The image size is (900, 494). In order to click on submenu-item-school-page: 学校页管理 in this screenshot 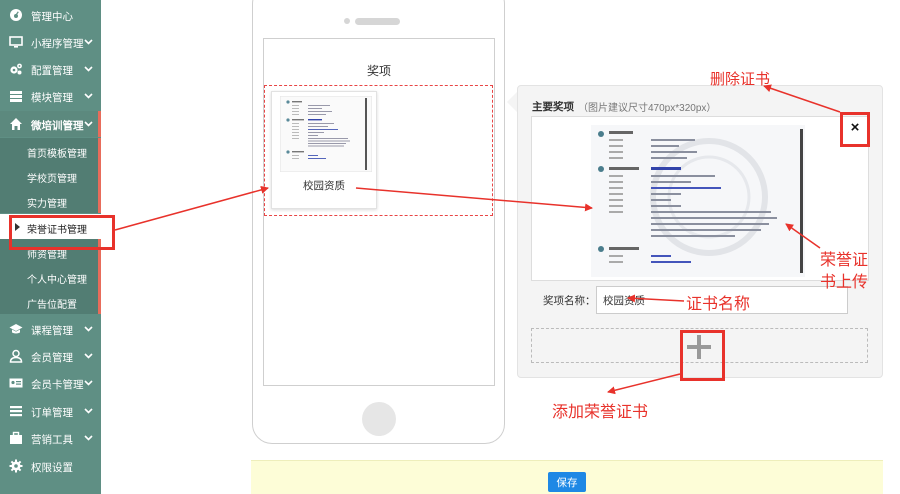, I will do `click(50, 175)`.